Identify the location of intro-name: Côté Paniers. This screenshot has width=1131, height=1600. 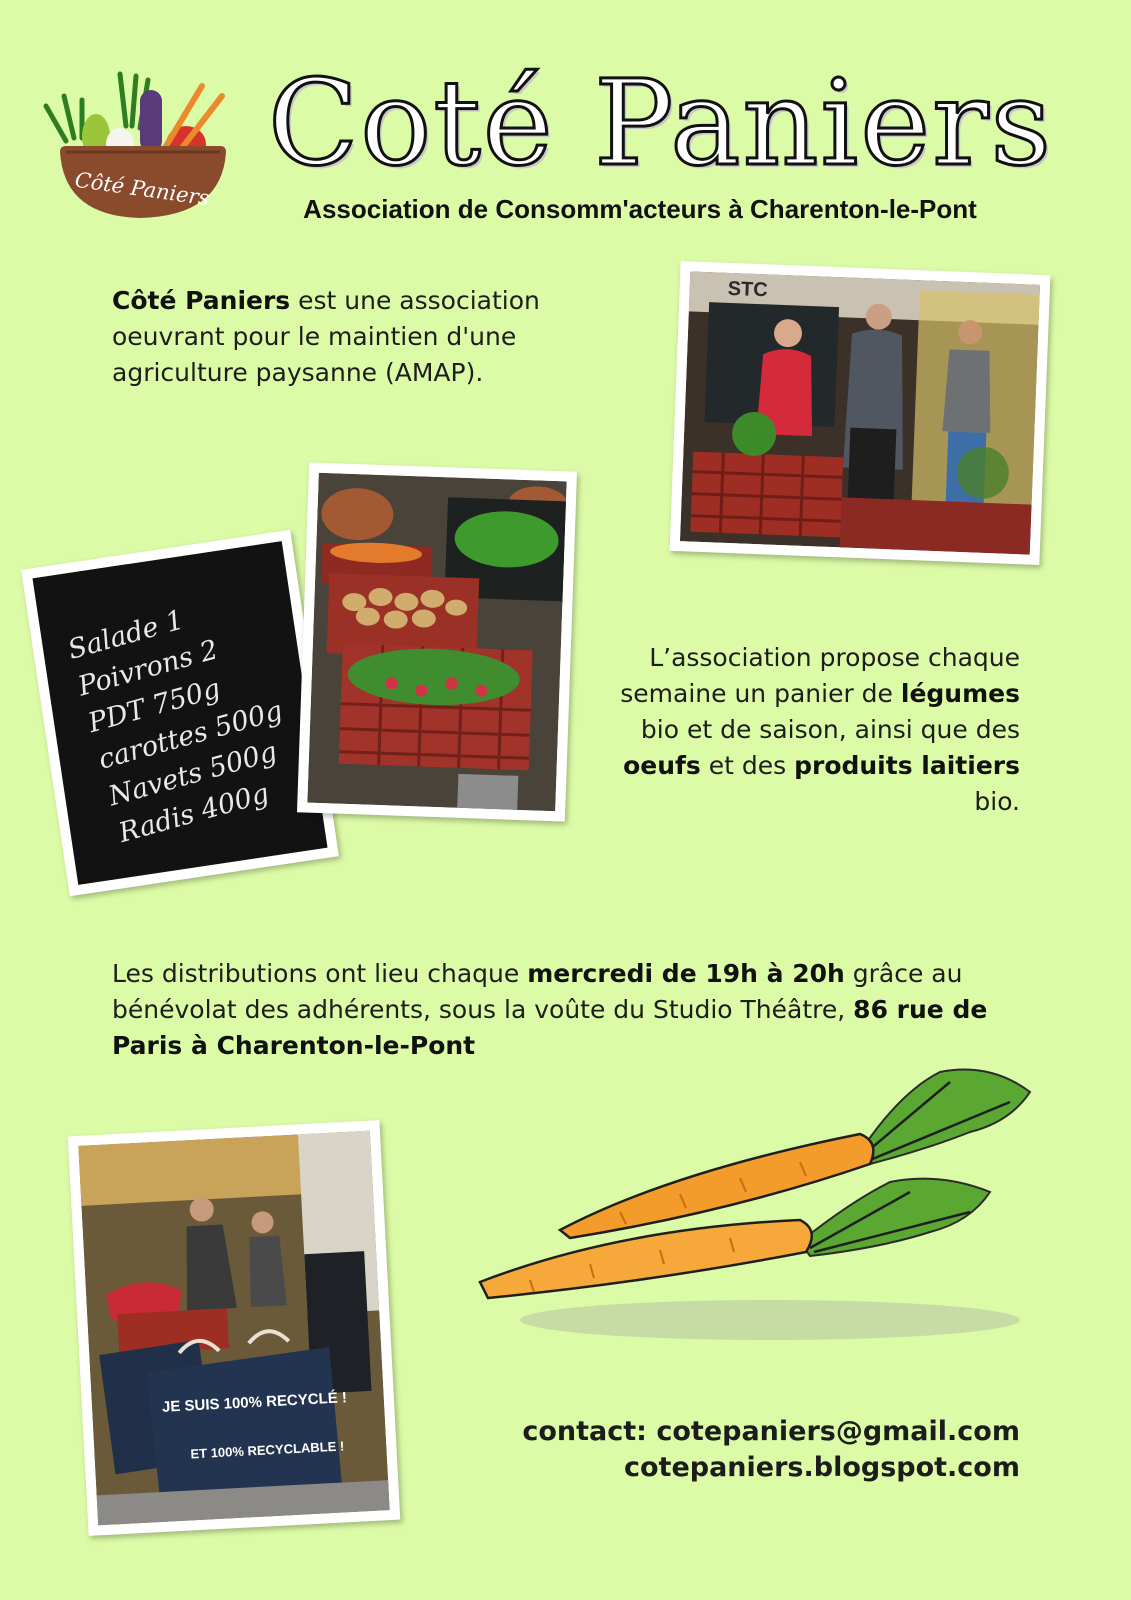
(201, 300).